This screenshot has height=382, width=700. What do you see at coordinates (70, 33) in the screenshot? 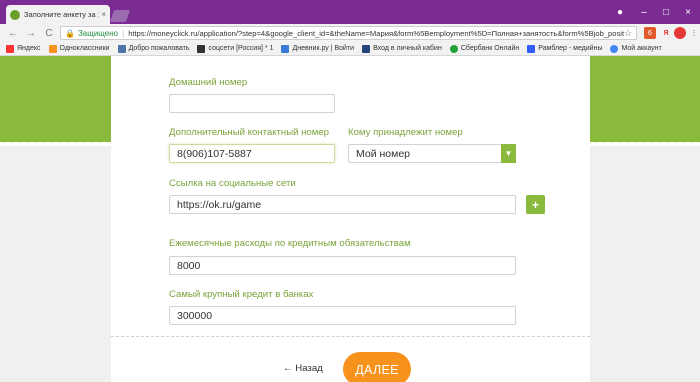
I see `lock-icon: 🔒` at bounding box center [70, 33].